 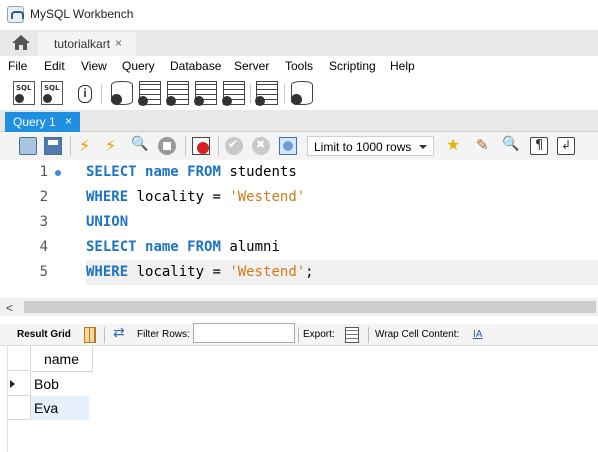 What do you see at coordinates (310, 307) in the screenshot?
I see `scrollbar-thumb` at bounding box center [310, 307].